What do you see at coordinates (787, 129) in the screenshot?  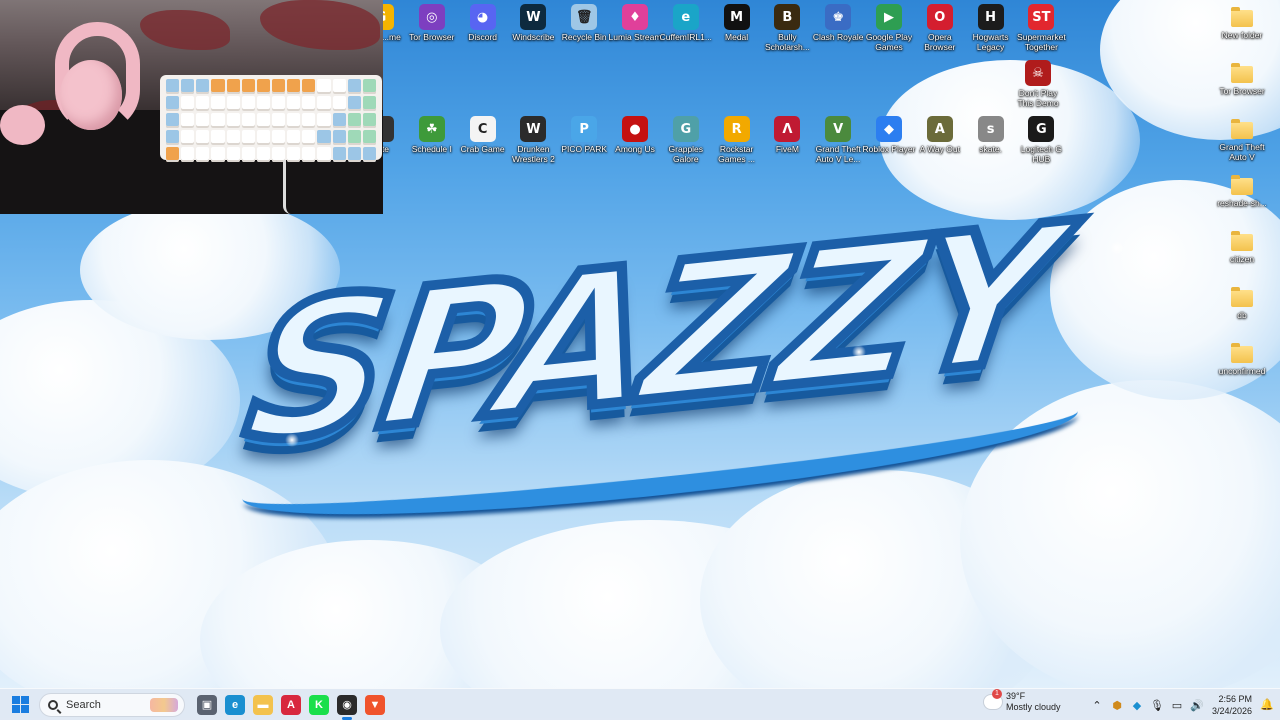 I see `fivem-icon: Λ` at bounding box center [787, 129].